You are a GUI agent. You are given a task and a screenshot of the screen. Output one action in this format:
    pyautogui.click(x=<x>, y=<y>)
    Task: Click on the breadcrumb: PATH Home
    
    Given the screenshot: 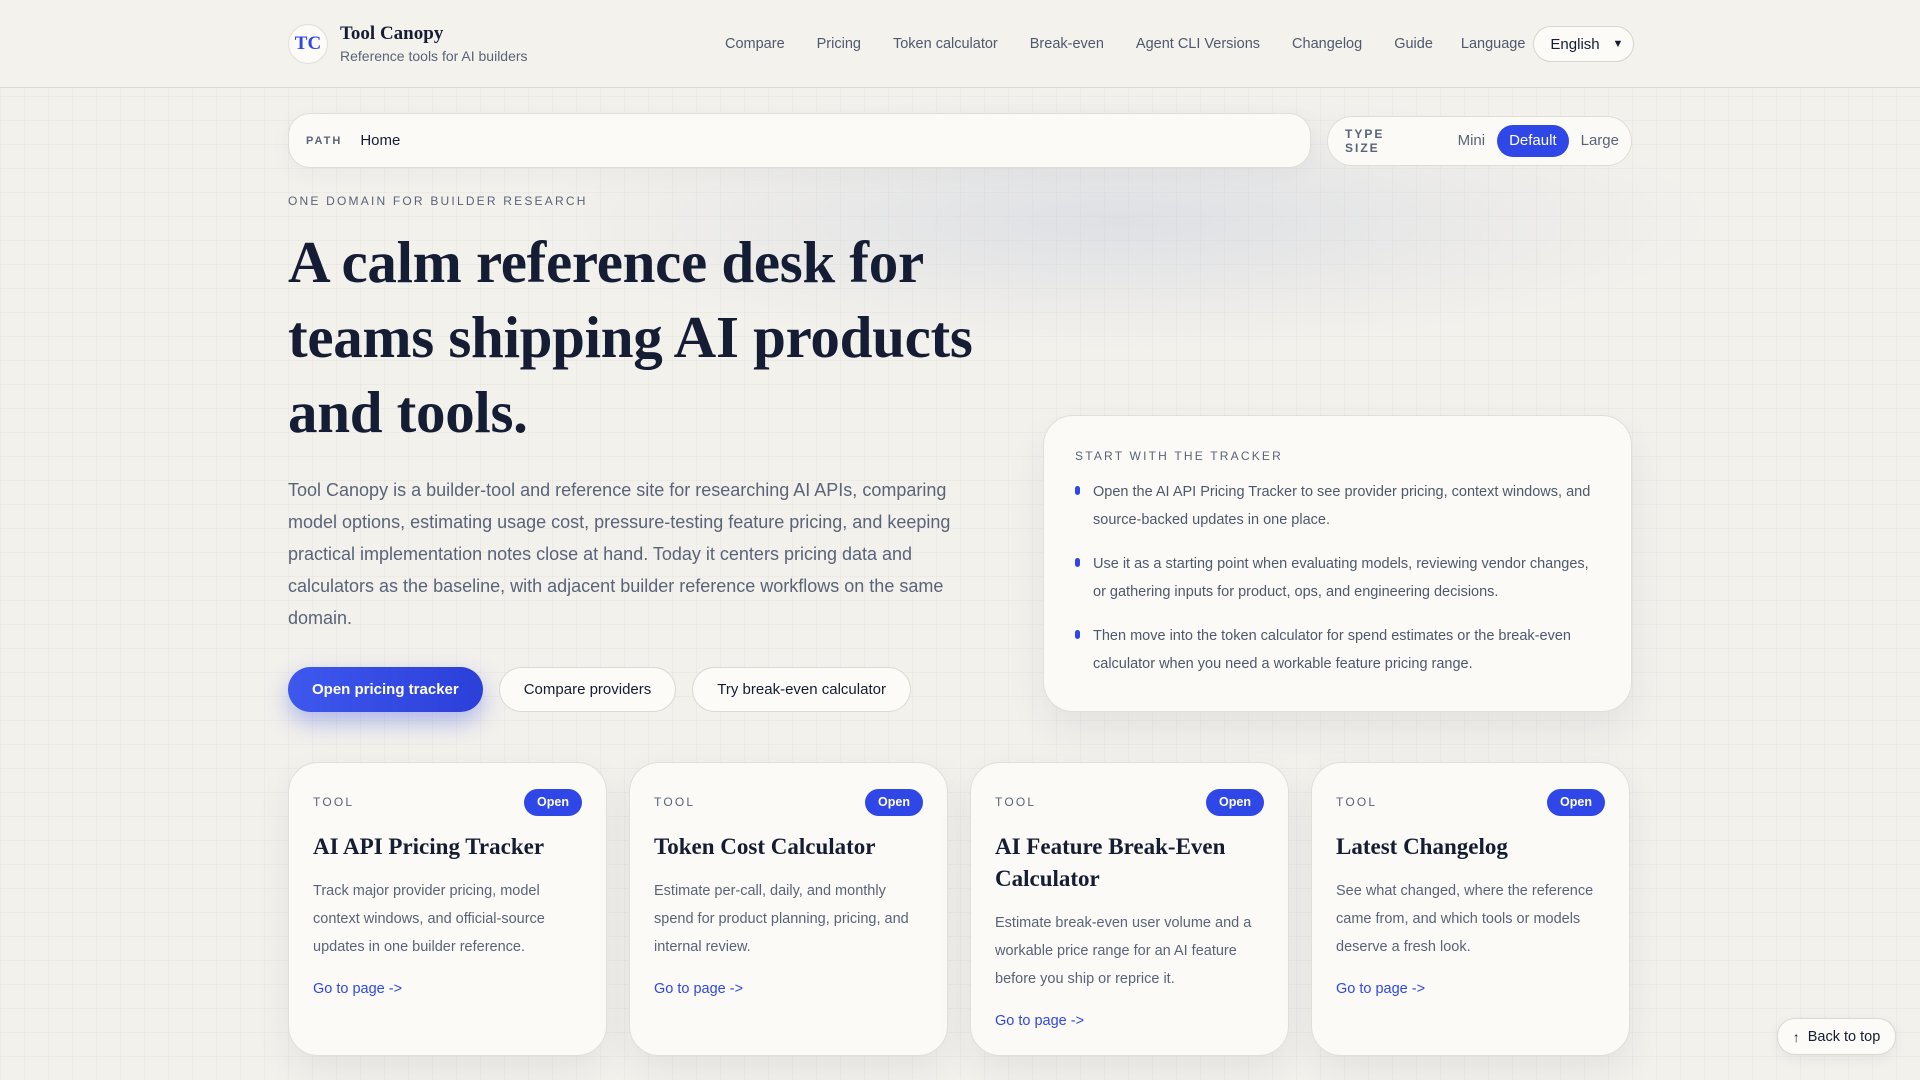 What is the action you would take?
    pyautogui.click(x=799, y=140)
    